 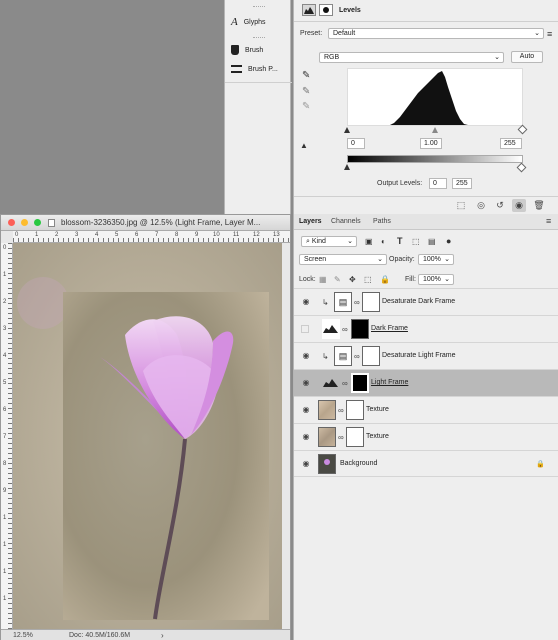 What do you see at coordinates (306, 75) in the screenshot?
I see `black-point-eyedropper-icon: ✎` at bounding box center [306, 75].